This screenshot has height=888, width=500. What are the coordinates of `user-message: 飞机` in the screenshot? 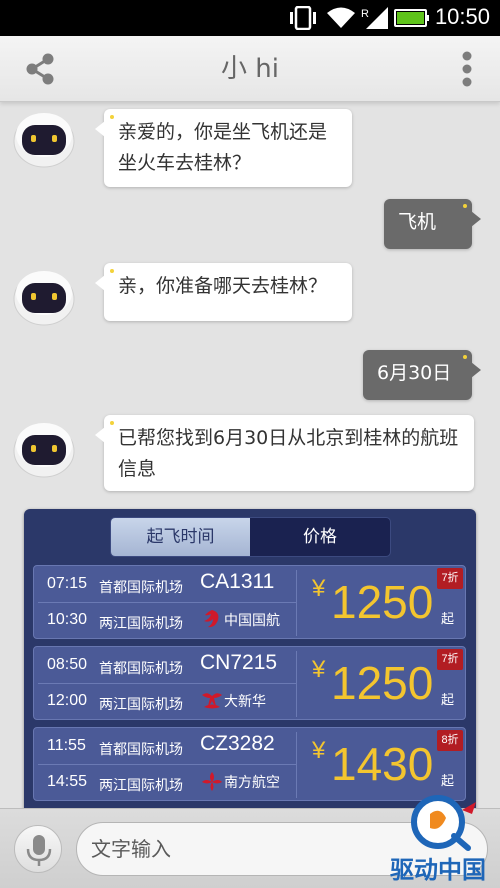 It's located at (432, 224).